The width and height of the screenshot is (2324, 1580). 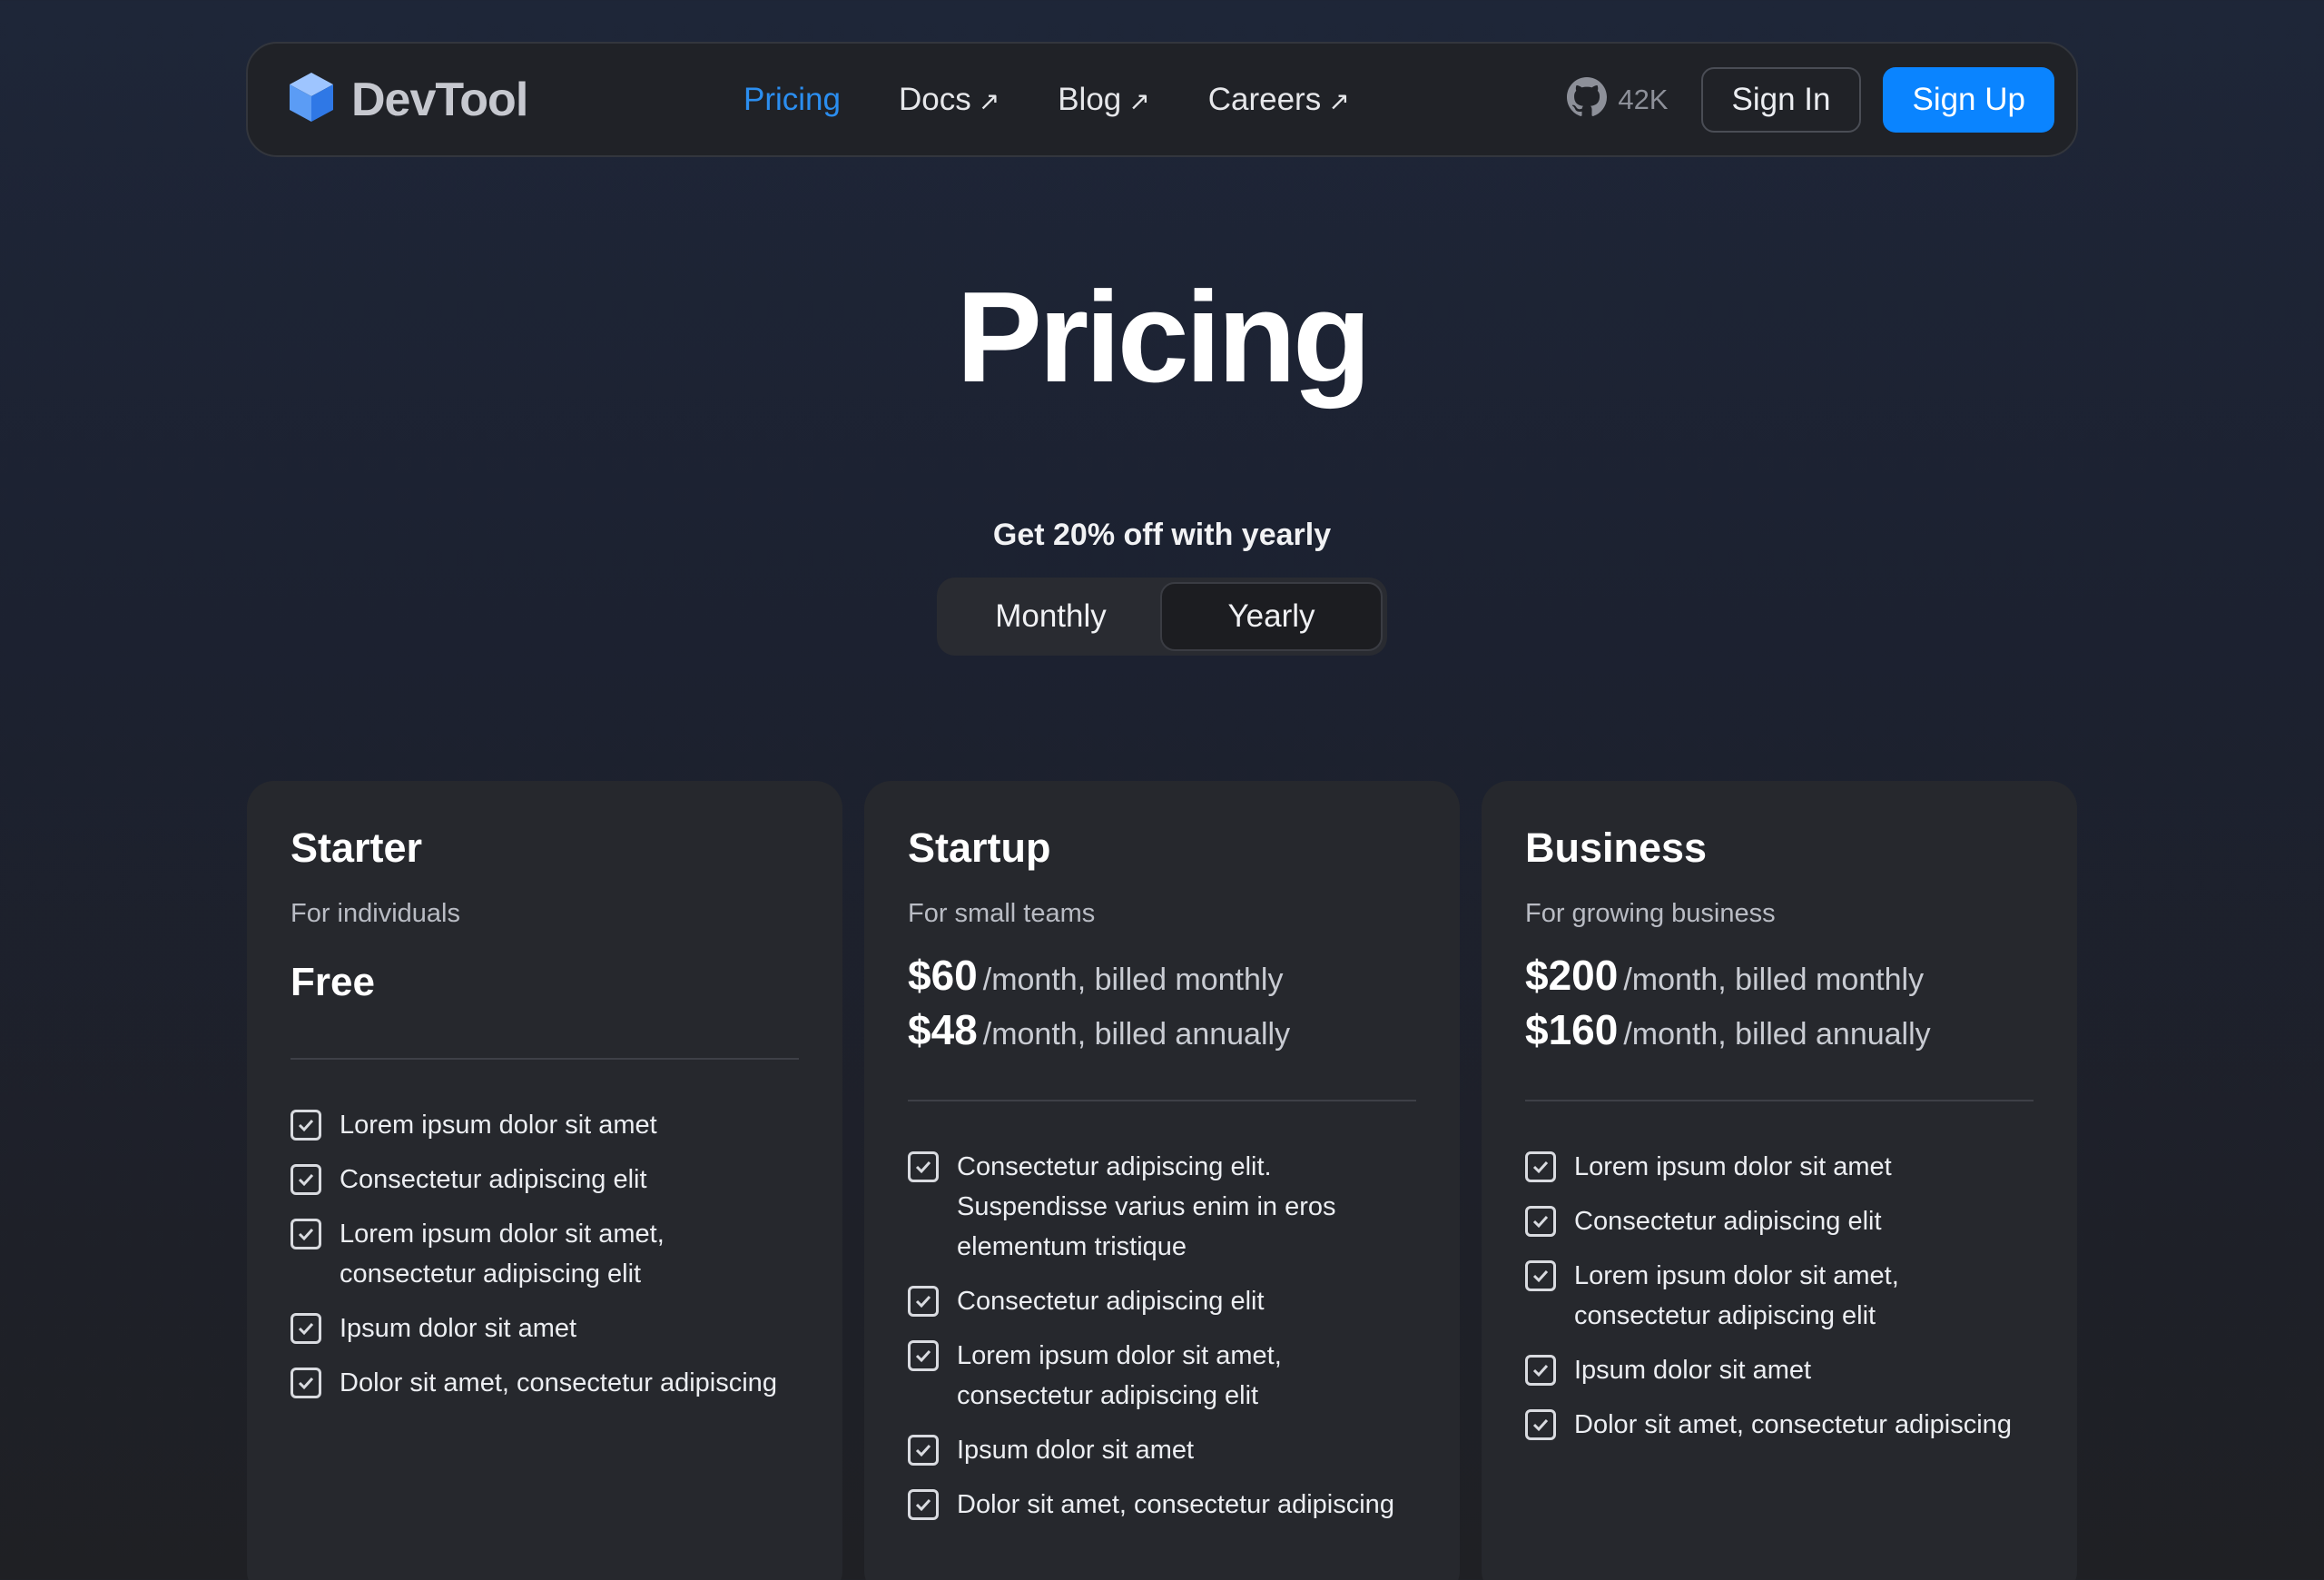 What do you see at coordinates (311, 99) in the screenshot?
I see `cube-logo-icon` at bounding box center [311, 99].